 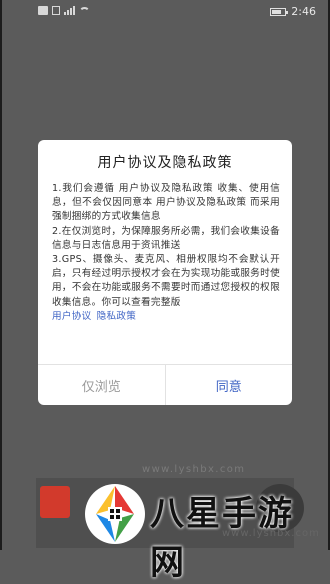 What do you see at coordinates (229, 385) in the screenshot?
I see `agree-button: 同意` at bounding box center [229, 385].